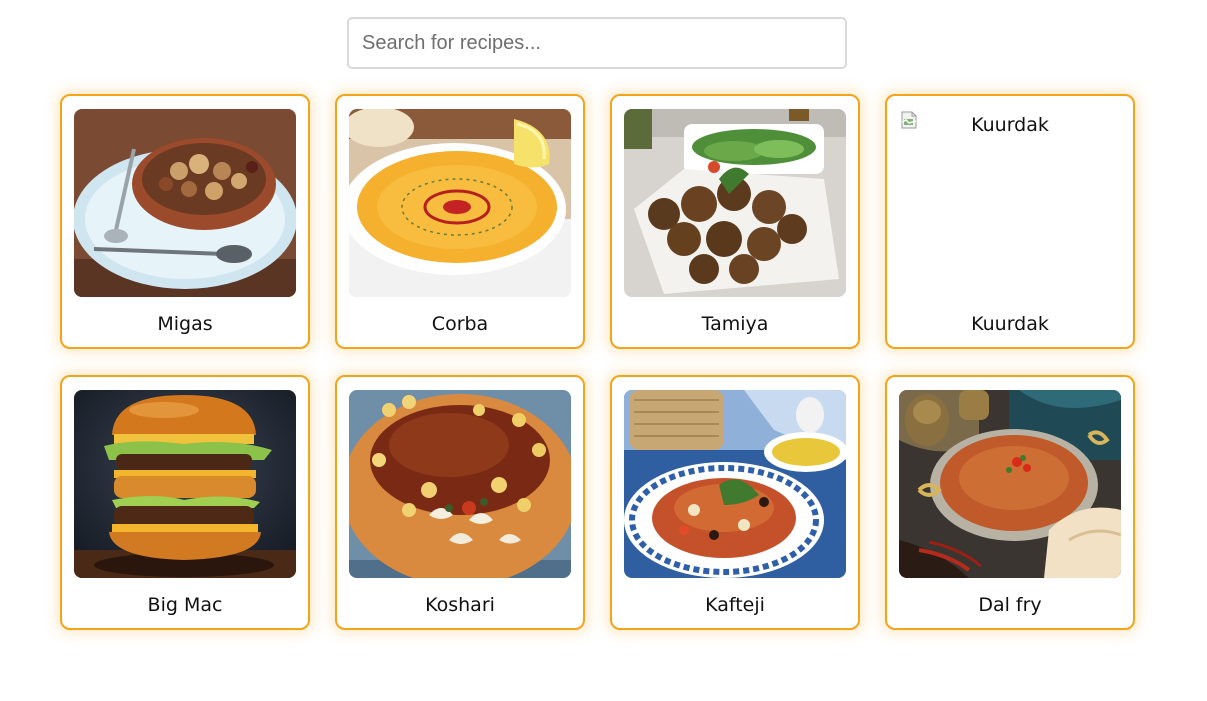 This screenshot has height=701, width=1207. I want to click on recipe-card-kafteji: Kafteji, so click(735, 502).